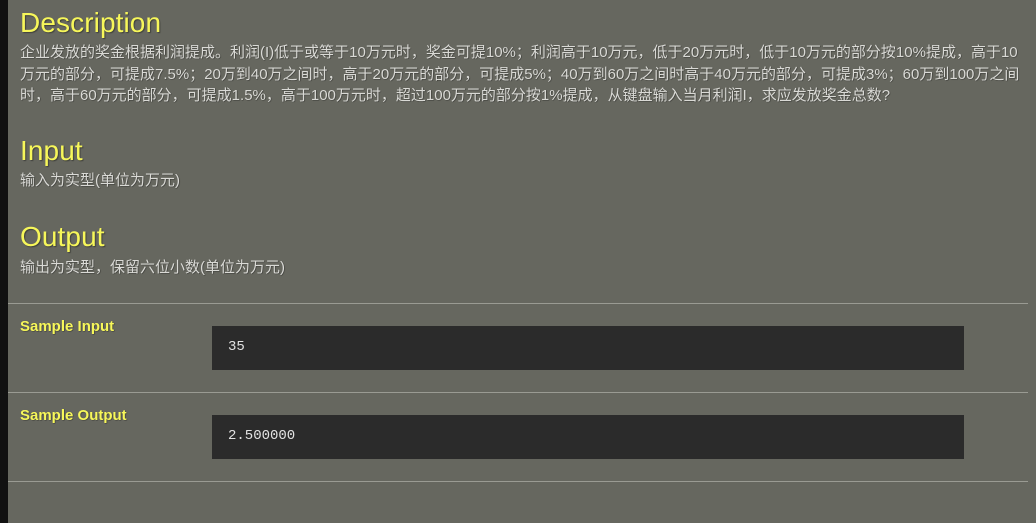 Image resolution: width=1036 pixels, height=523 pixels. What do you see at coordinates (110, 437) in the screenshot?
I see `sample-output-label-cell: Sample Output` at bounding box center [110, 437].